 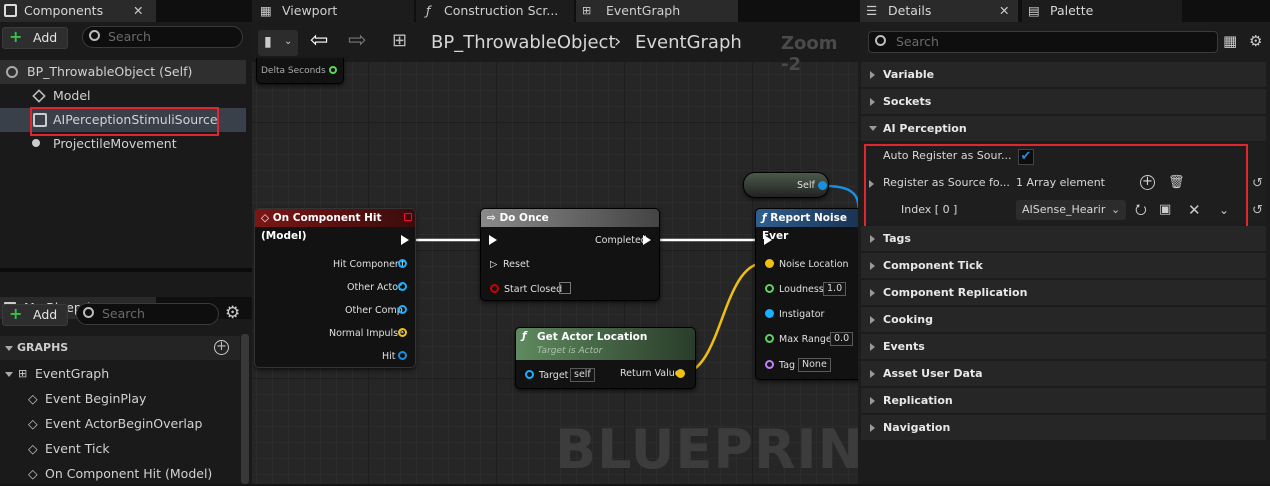 I want to click on loudness-field: 1.0, so click(x=835, y=289).